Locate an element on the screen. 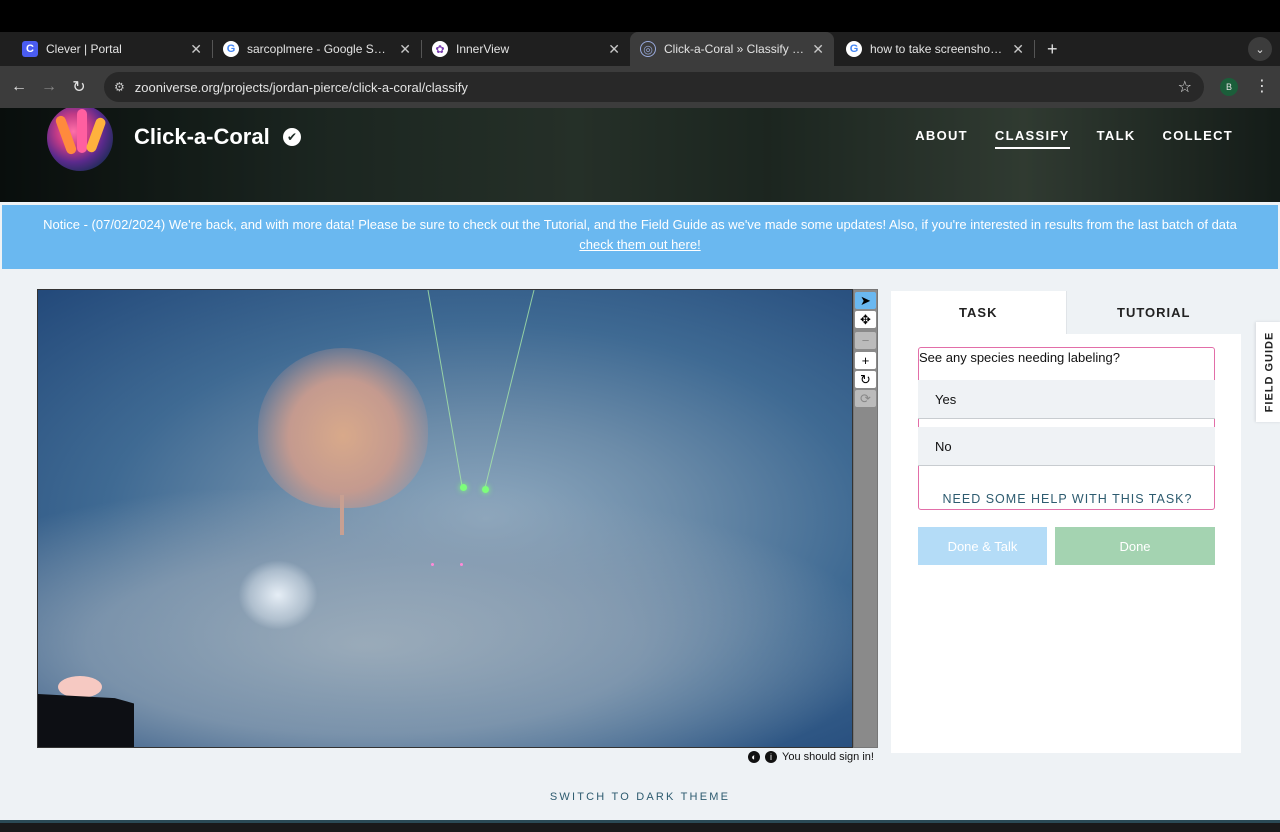  field-guide-tab: FIELD GUIDE is located at coordinates (1268, 372).